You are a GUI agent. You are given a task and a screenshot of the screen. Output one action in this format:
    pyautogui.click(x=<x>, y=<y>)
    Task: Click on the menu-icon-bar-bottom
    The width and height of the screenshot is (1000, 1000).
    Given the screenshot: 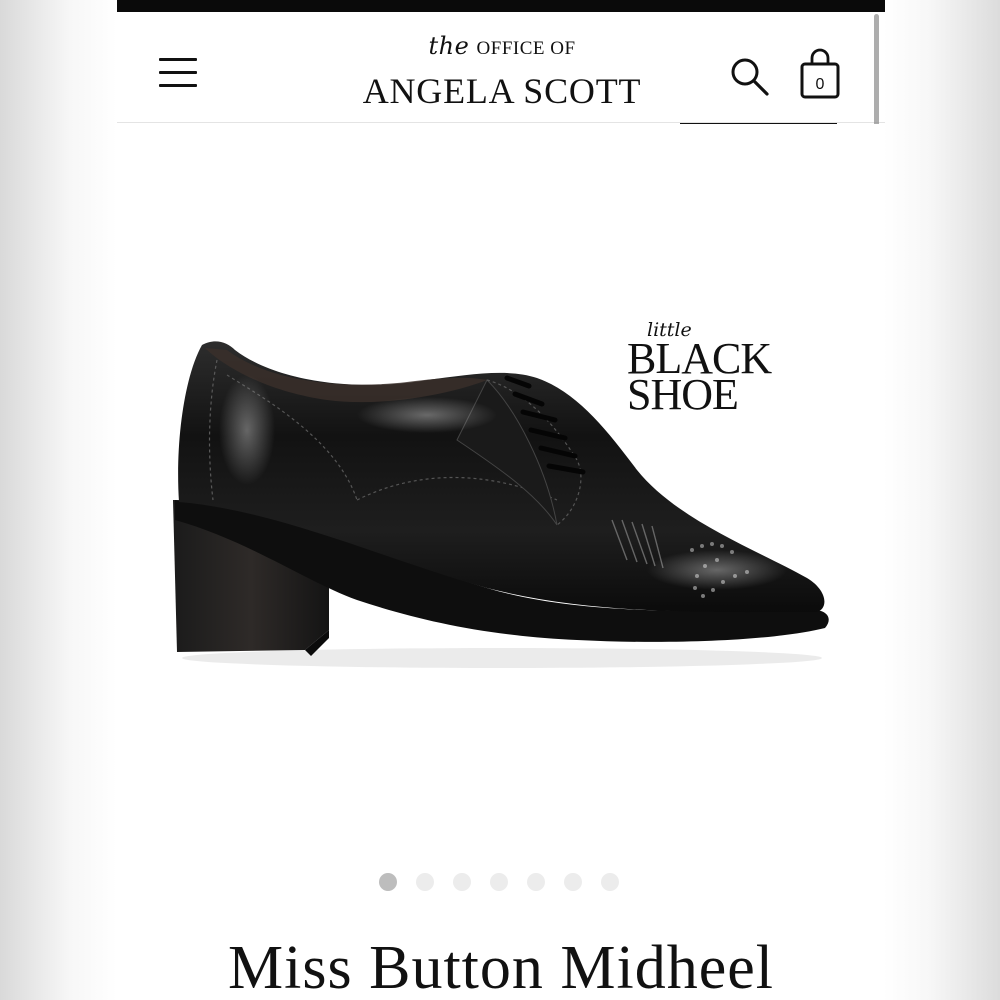 What is the action you would take?
    pyautogui.click(x=178, y=85)
    